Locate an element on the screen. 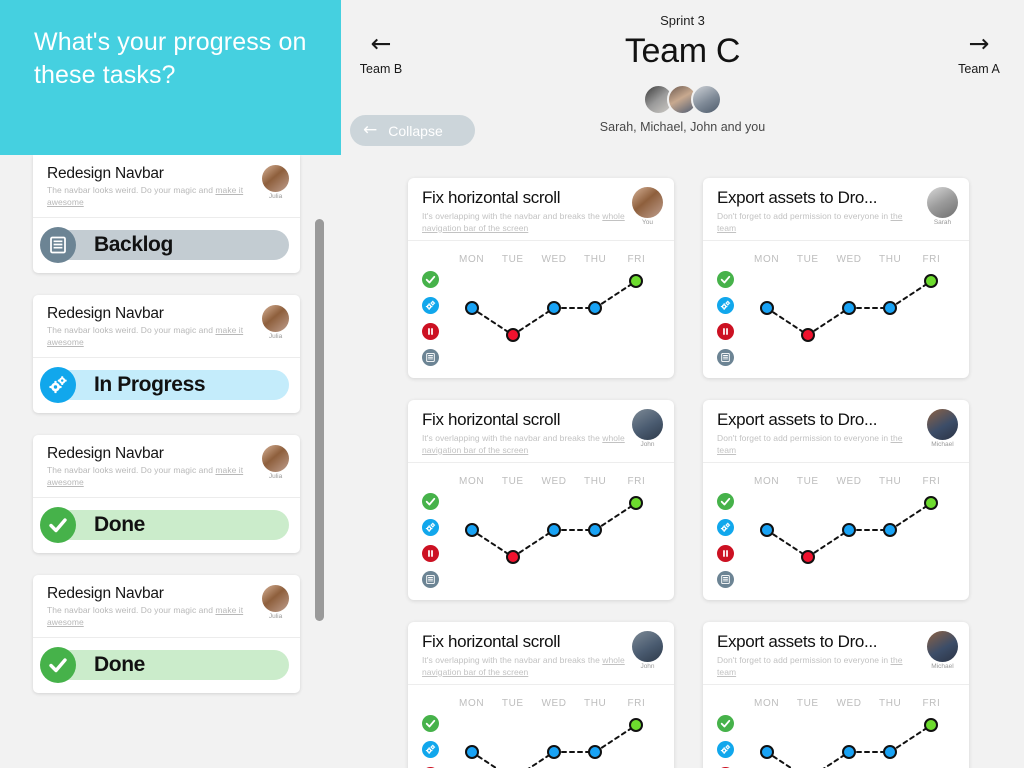 Image resolution: width=1024 pixels, height=768 pixels. avatar-name: Julia is located at coordinates (275, 196).